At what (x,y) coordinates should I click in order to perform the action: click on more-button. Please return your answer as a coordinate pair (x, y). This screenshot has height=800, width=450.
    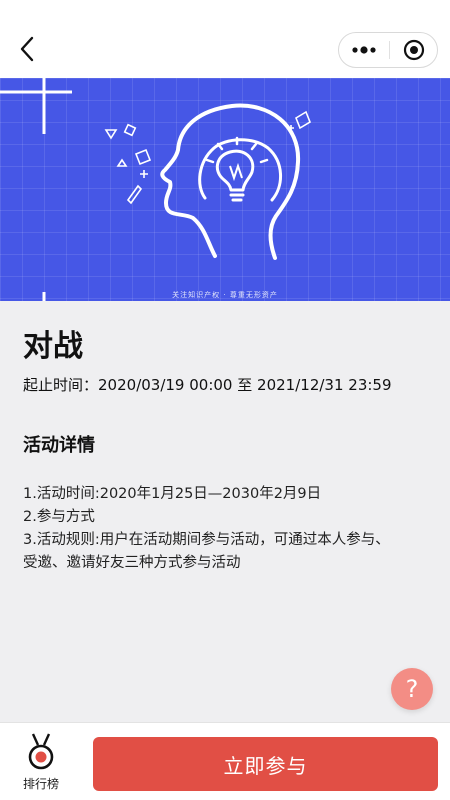
    Looking at the image, I should click on (364, 50).